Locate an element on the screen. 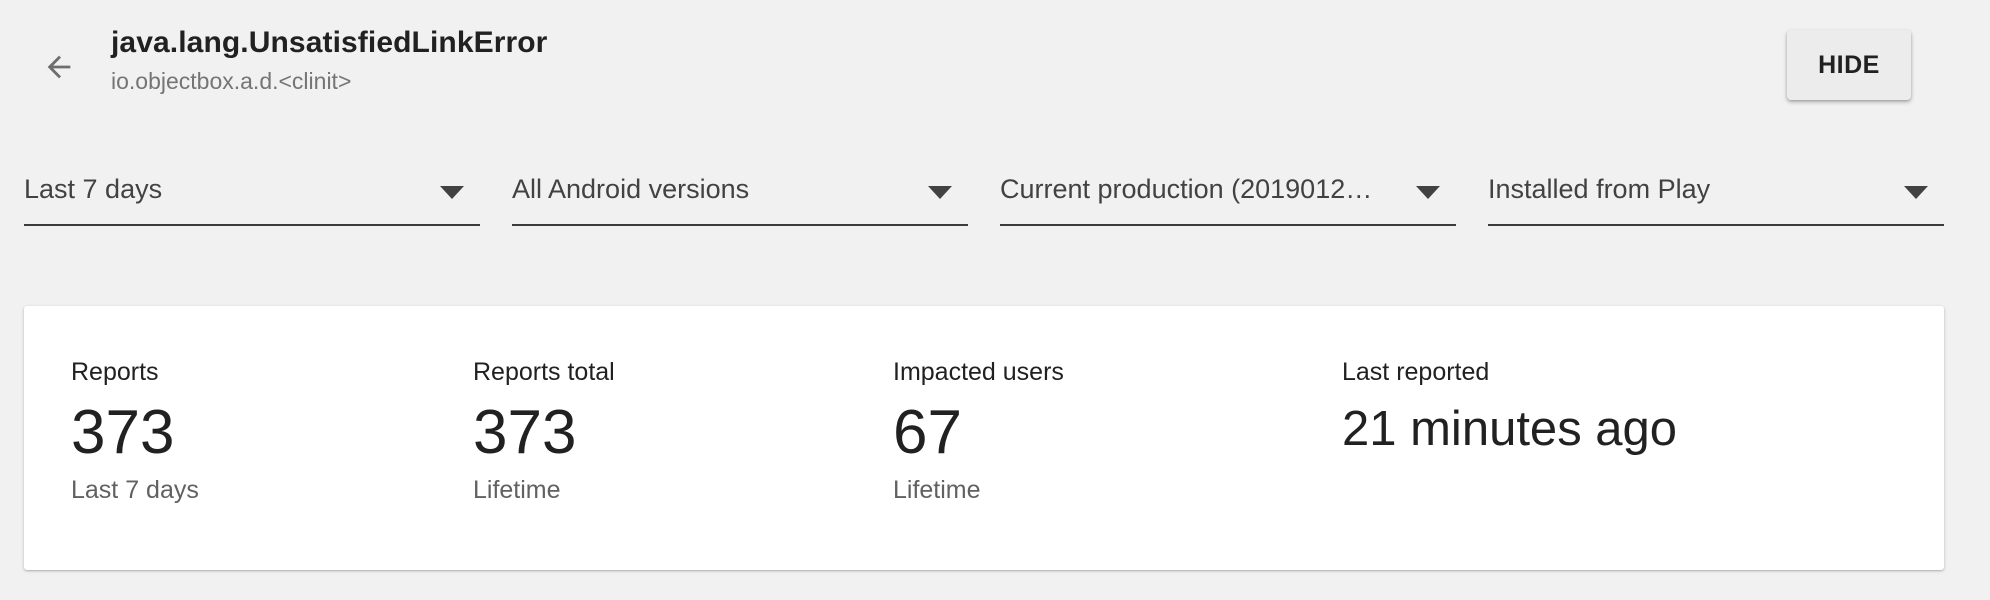  filter-install-source: Installed from Play is located at coordinates (1716, 198).